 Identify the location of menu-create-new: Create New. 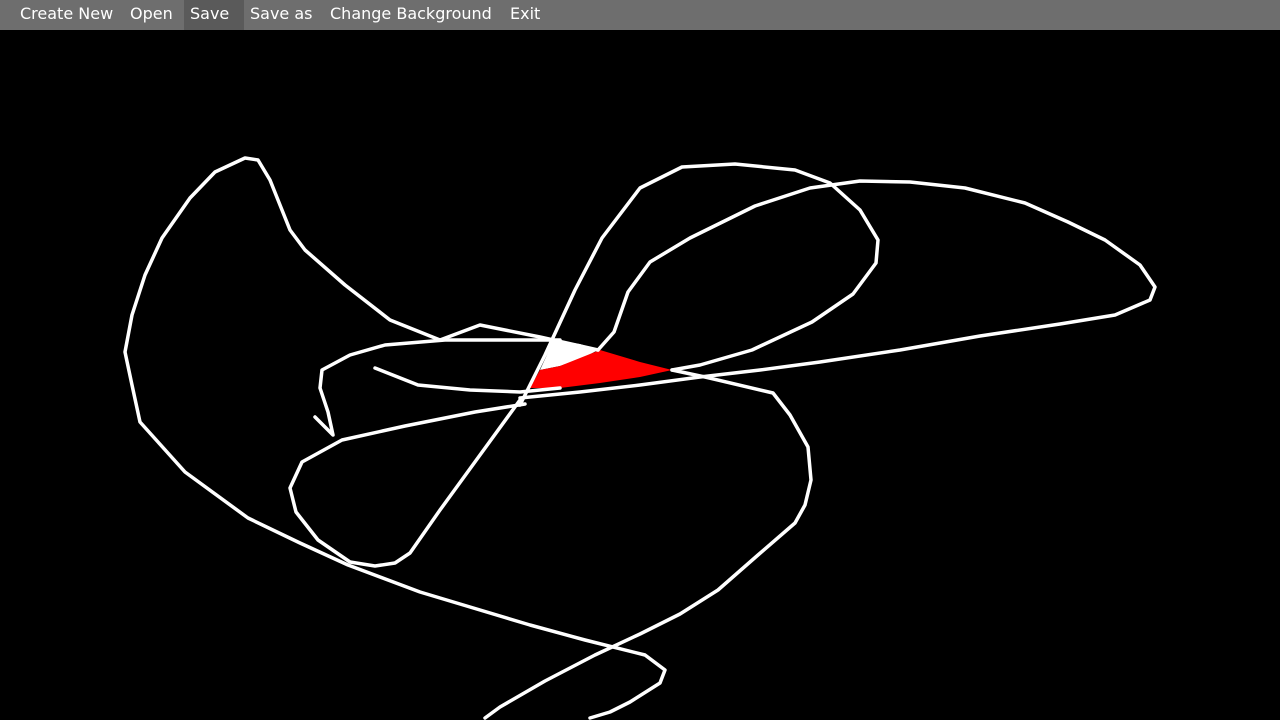
(69, 15).